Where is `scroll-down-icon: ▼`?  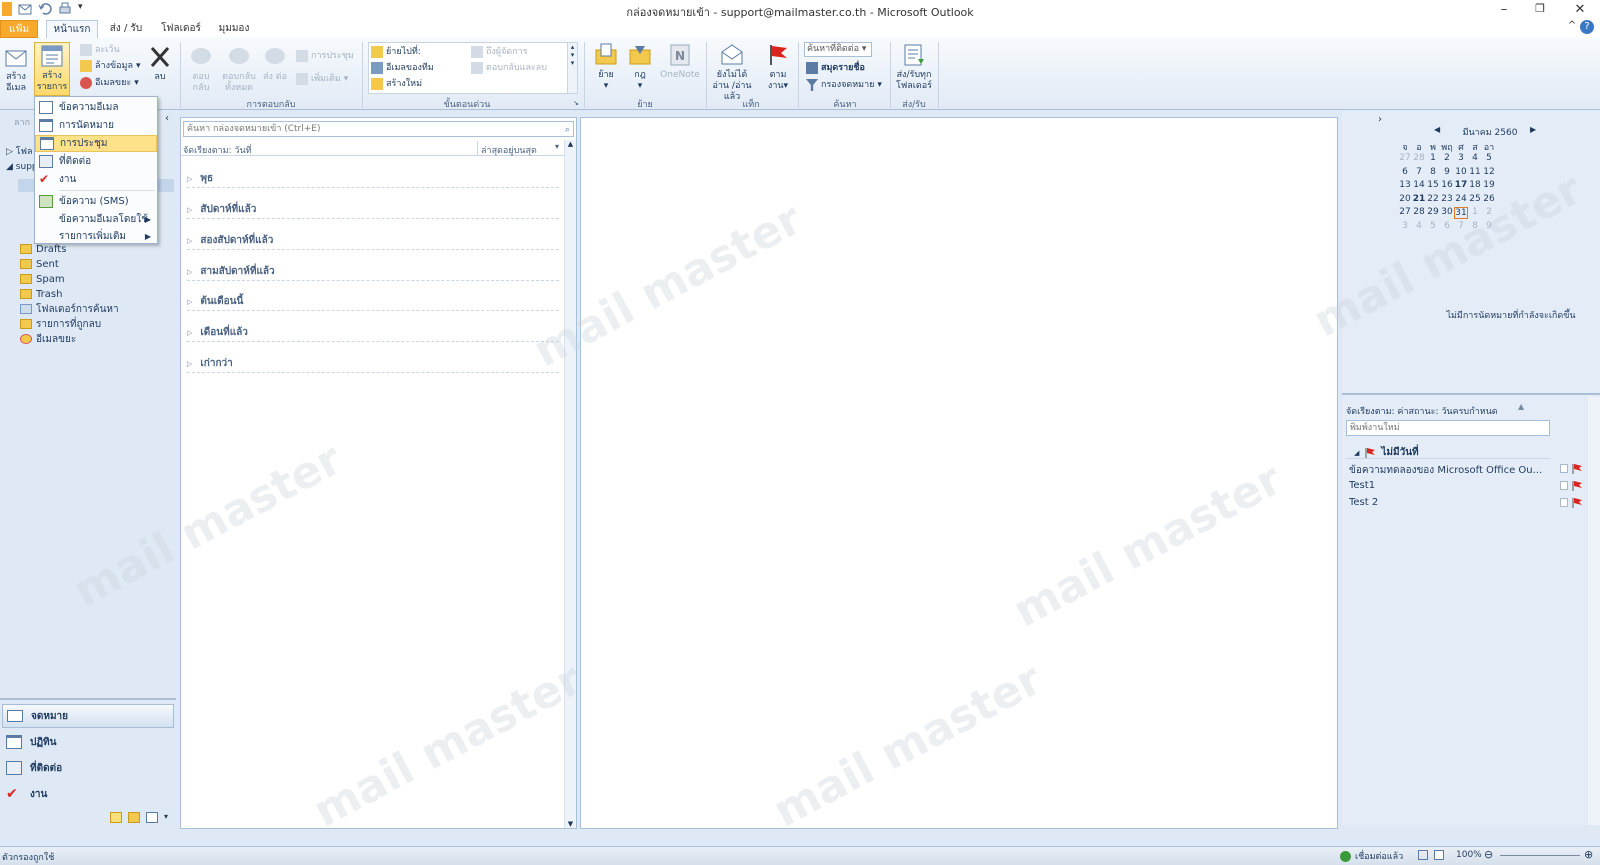 scroll-down-icon: ▼ is located at coordinates (570, 824).